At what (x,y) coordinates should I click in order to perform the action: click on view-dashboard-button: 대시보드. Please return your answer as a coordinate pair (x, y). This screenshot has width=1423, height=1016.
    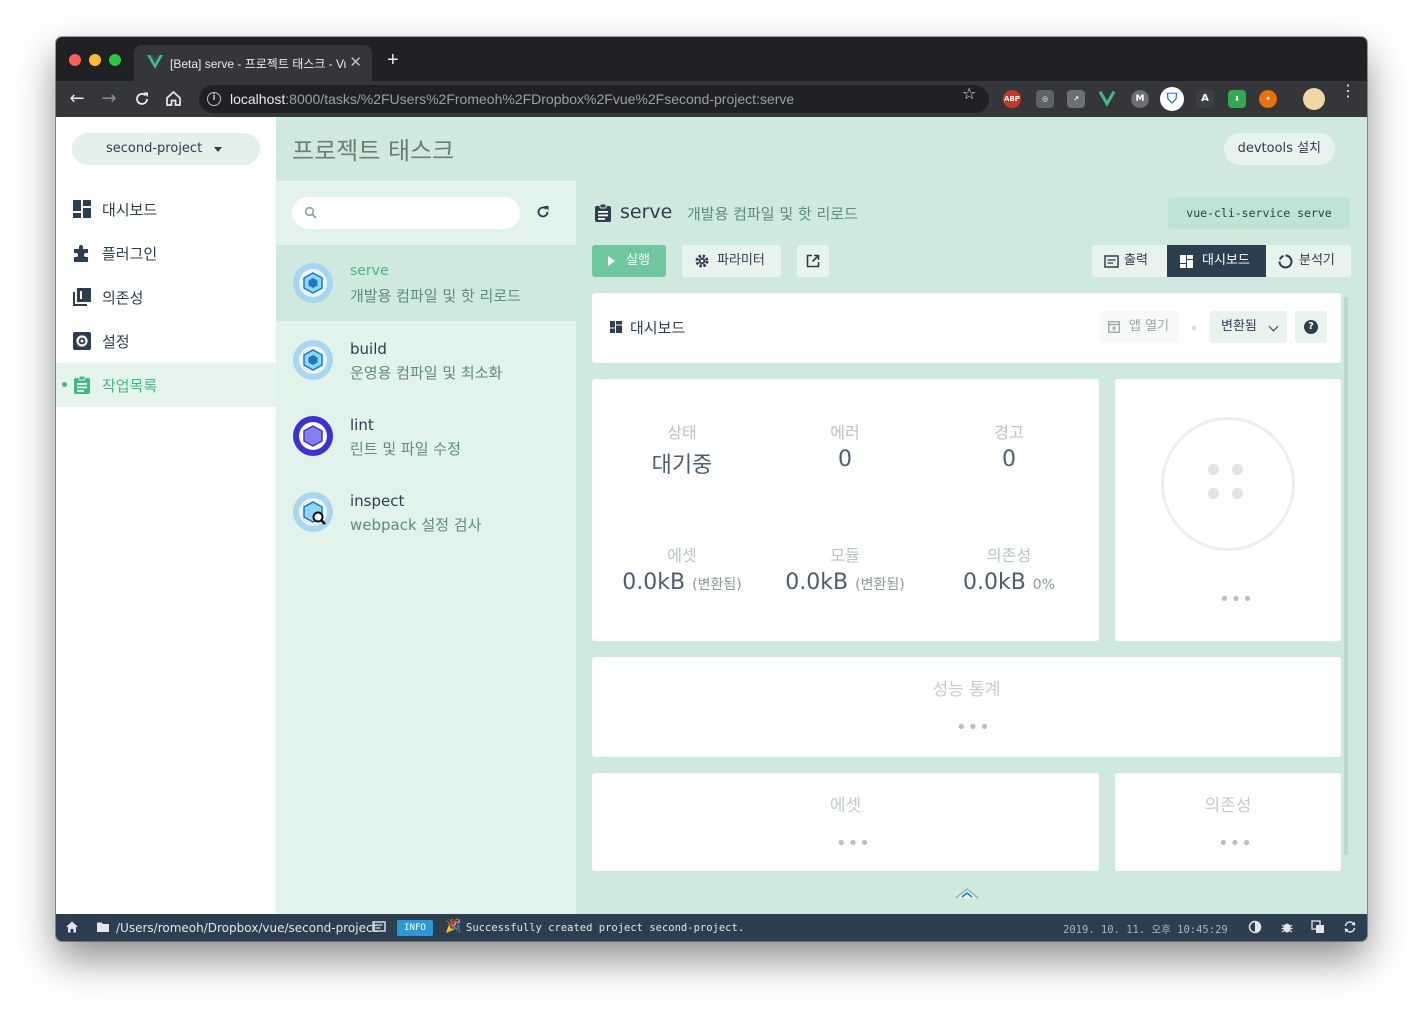
    Looking at the image, I should click on (1216, 261).